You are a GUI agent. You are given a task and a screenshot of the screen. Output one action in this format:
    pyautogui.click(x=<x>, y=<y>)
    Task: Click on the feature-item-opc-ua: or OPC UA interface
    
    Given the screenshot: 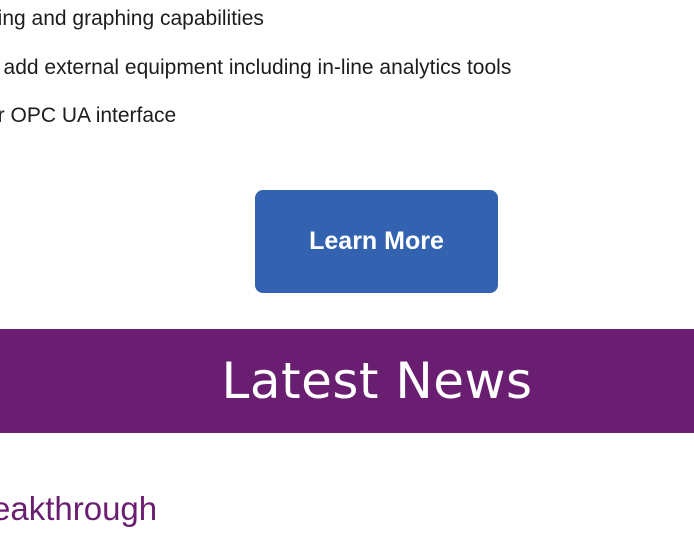 What is the action you would take?
    pyautogui.click(x=88, y=115)
    